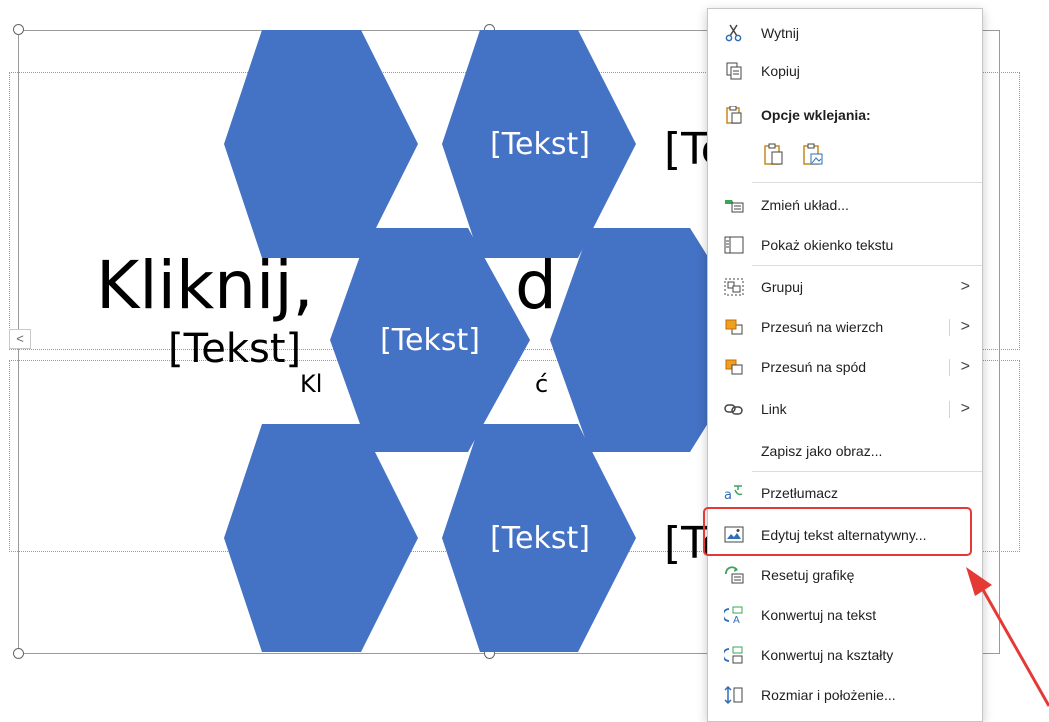  I want to click on menu-item-label: Pokaż okienko tekstu, so click(827, 245).